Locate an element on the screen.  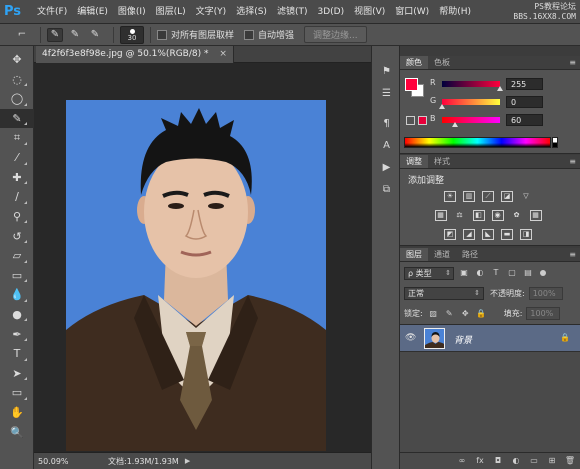
new-selection-icon: ✎ is located at coordinates (55, 34).